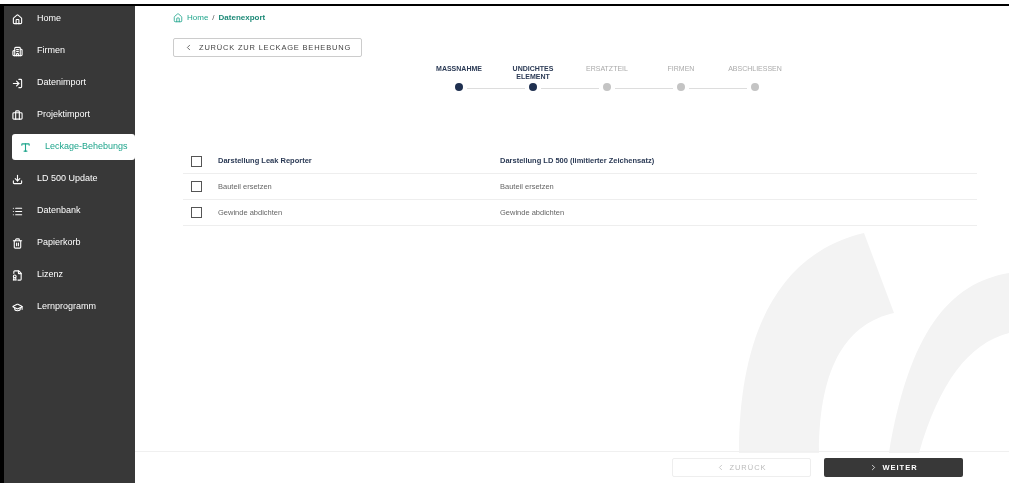 This screenshot has height=483, width=1009. What do you see at coordinates (69, 307) in the screenshot?
I see `sidebar-item: Lernprogramm` at bounding box center [69, 307].